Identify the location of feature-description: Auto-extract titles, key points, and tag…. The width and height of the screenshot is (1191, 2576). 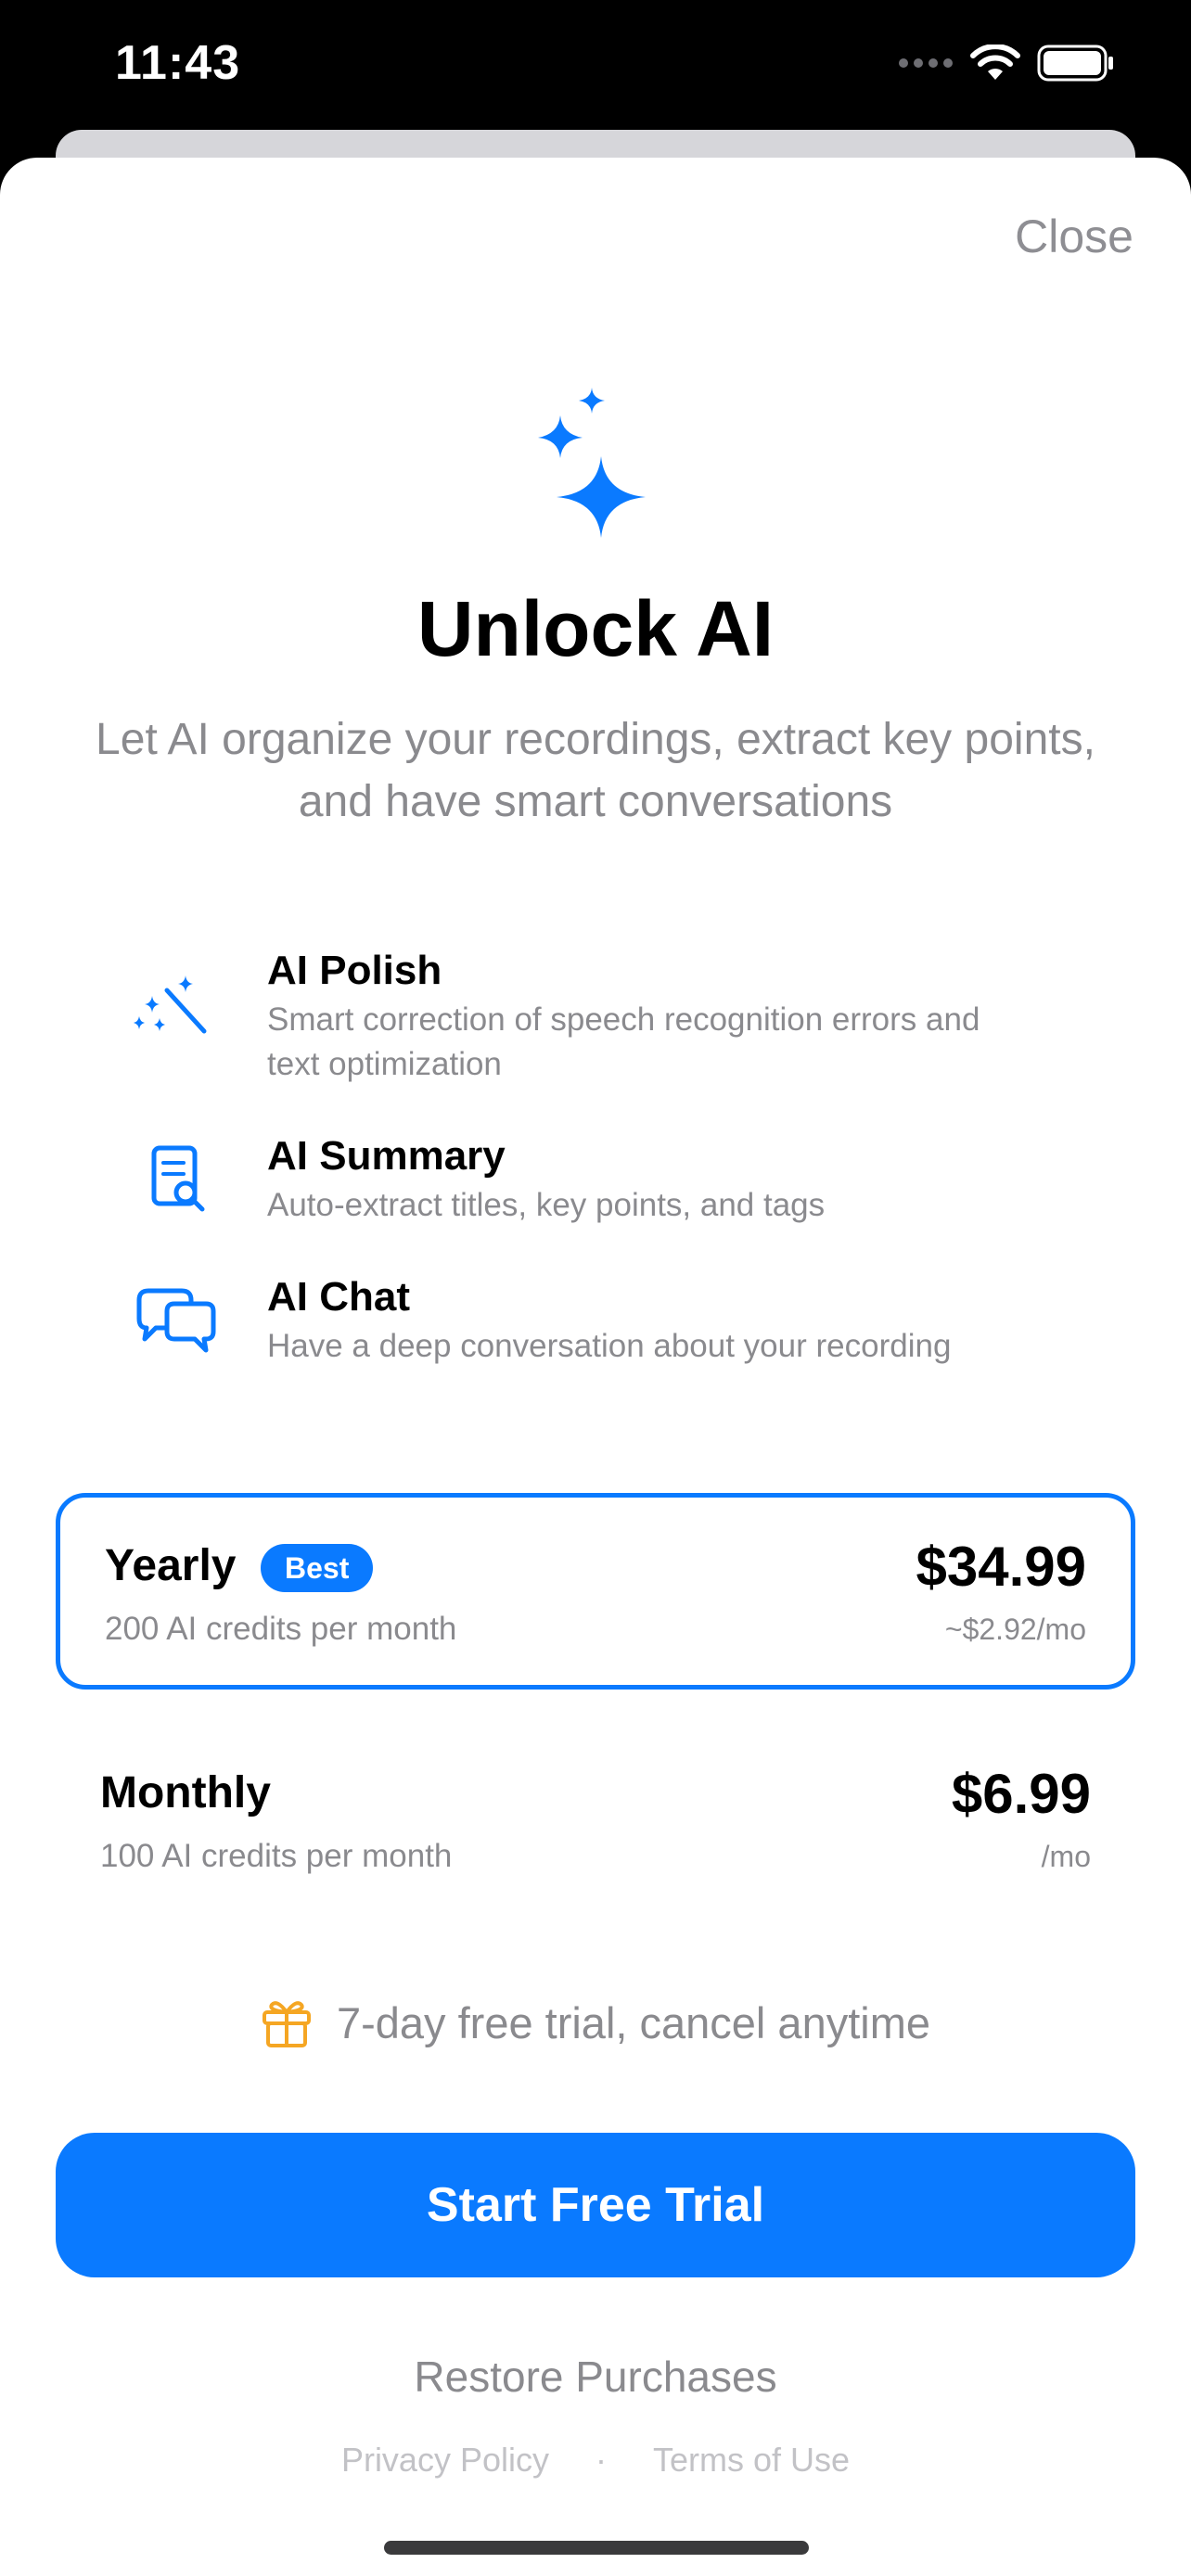
(546, 1205).